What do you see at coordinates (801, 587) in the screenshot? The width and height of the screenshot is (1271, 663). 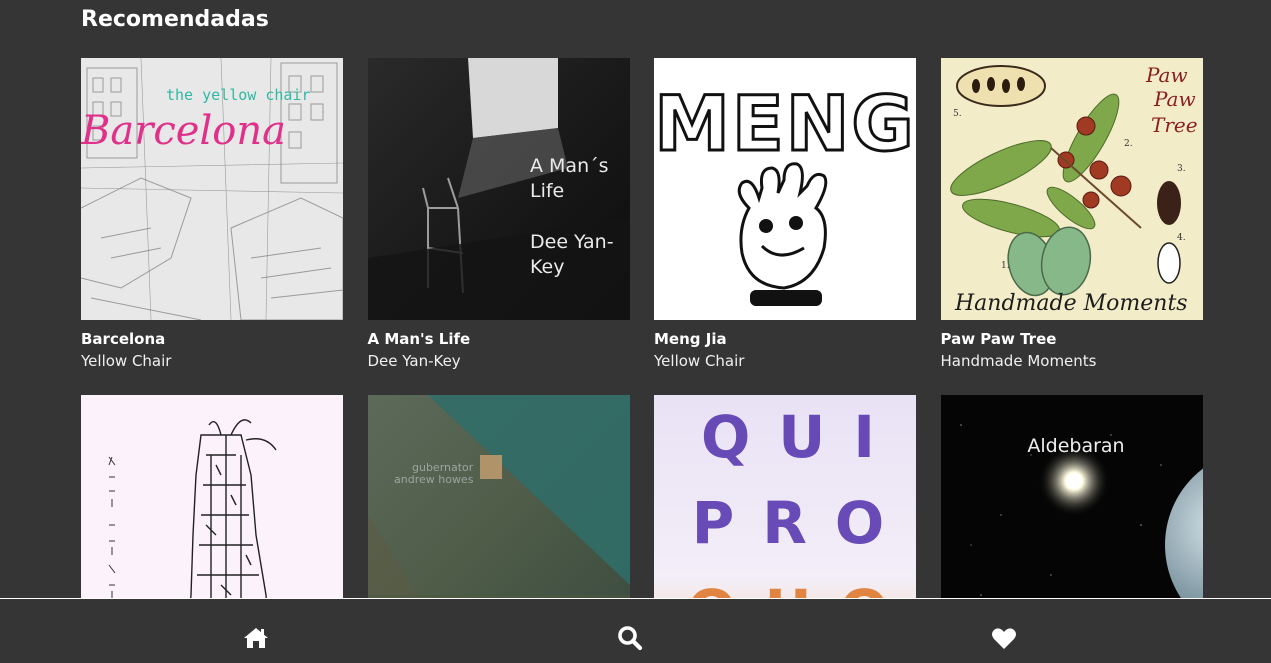 I see `cover-text: QUO` at bounding box center [801, 587].